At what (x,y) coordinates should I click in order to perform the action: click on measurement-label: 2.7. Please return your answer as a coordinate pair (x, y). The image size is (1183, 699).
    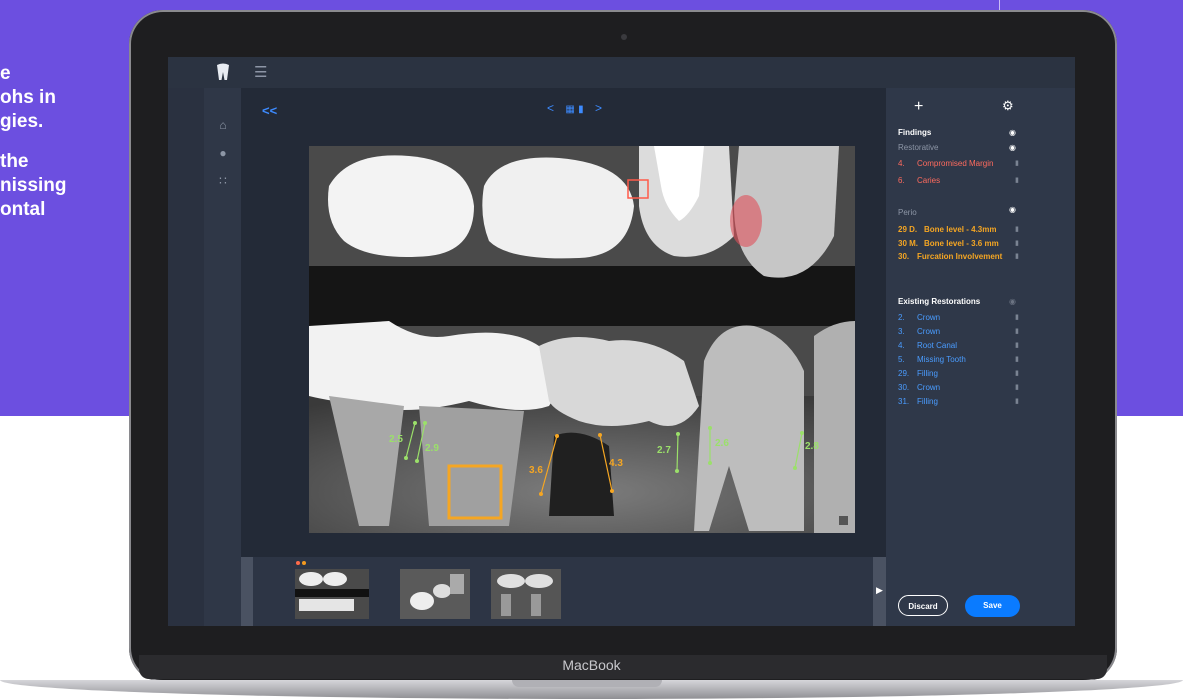
    Looking at the image, I should click on (664, 450).